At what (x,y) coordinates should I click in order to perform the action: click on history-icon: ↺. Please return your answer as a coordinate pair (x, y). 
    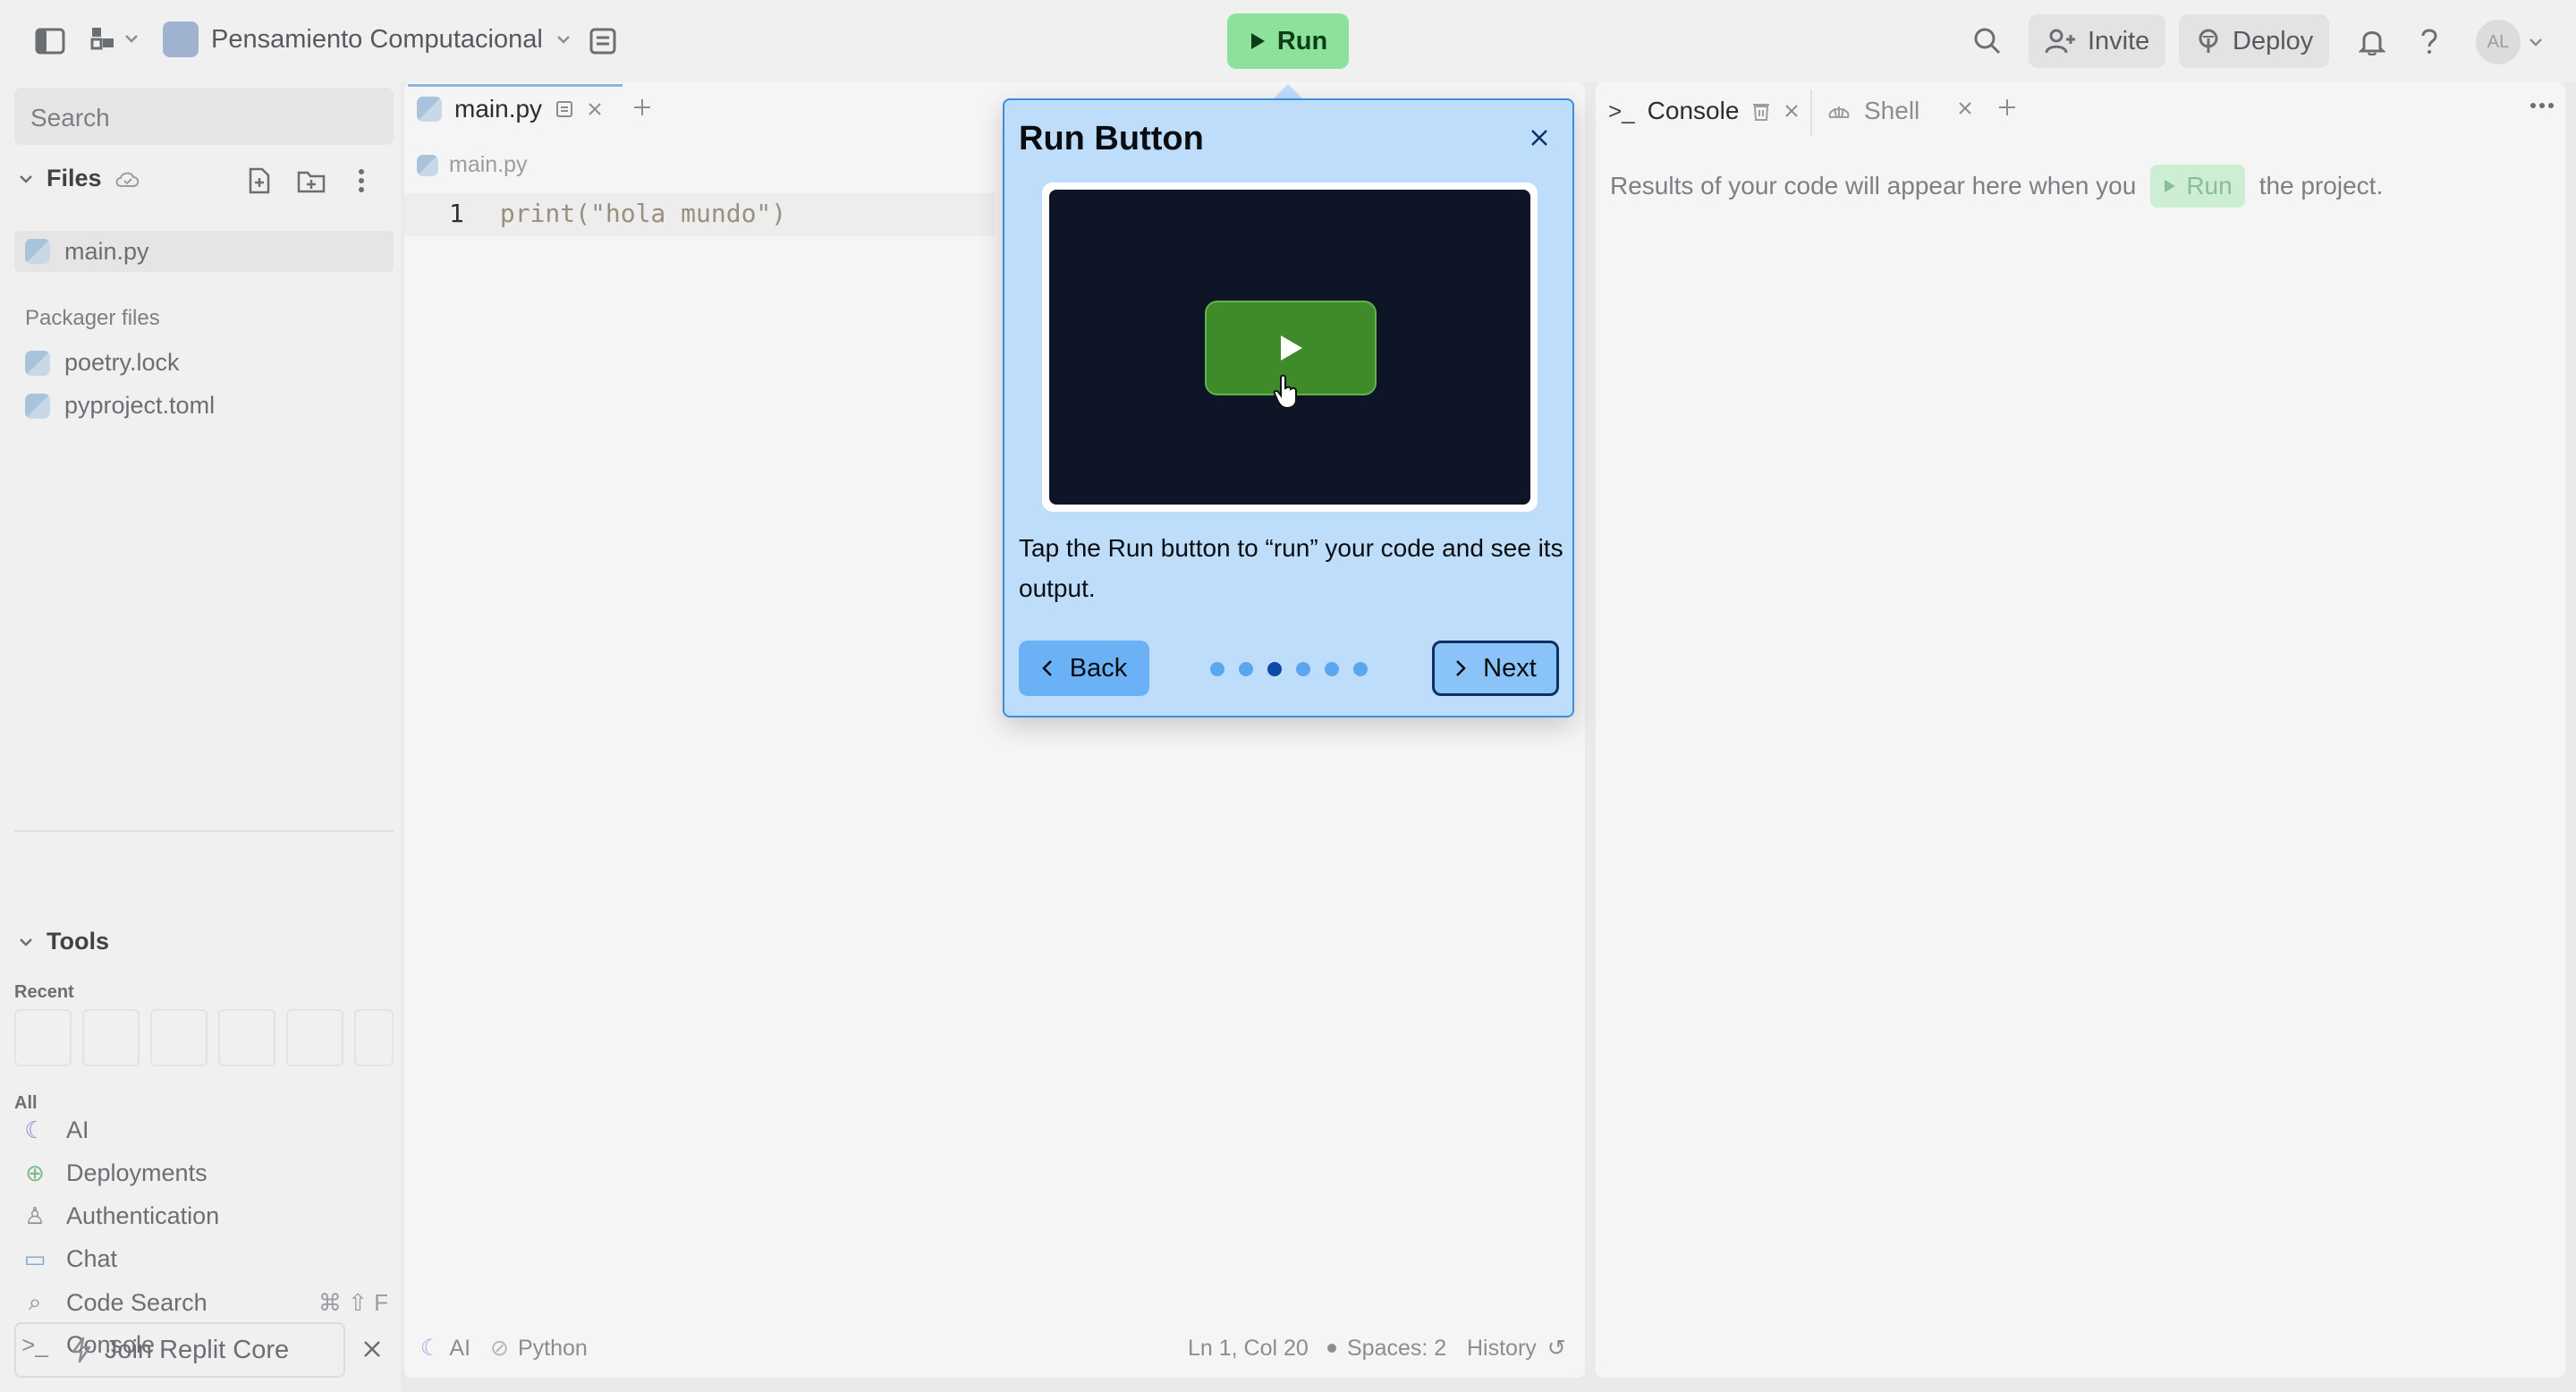
    Looking at the image, I should click on (1556, 1348).